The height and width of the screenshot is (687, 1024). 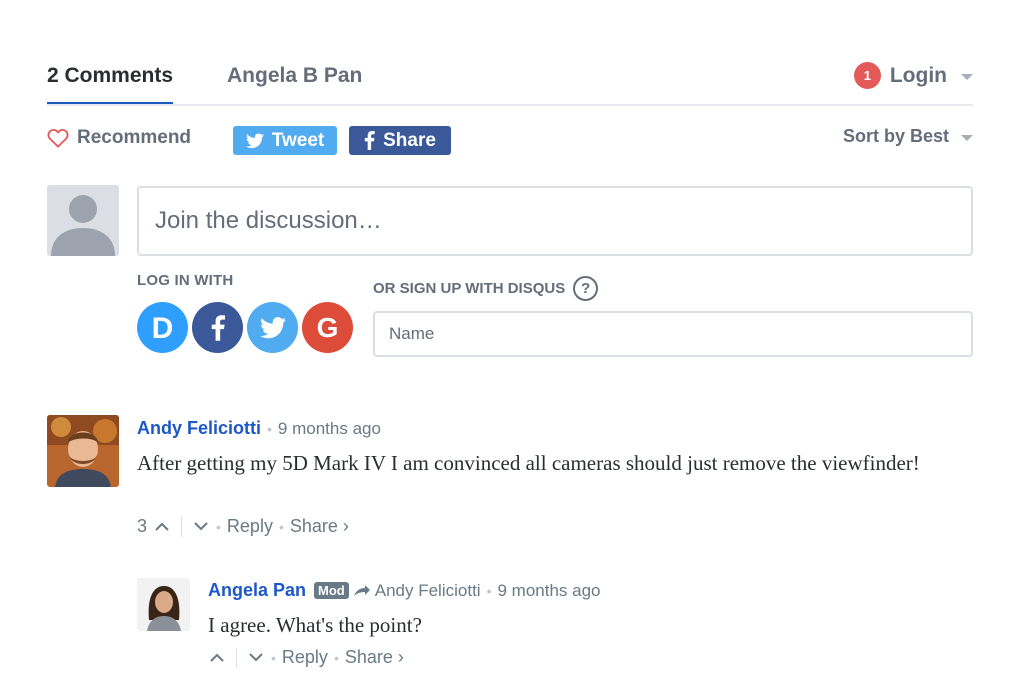 What do you see at coordinates (673, 334) in the screenshot?
I see `name-field` at bounding box center [673, 334].